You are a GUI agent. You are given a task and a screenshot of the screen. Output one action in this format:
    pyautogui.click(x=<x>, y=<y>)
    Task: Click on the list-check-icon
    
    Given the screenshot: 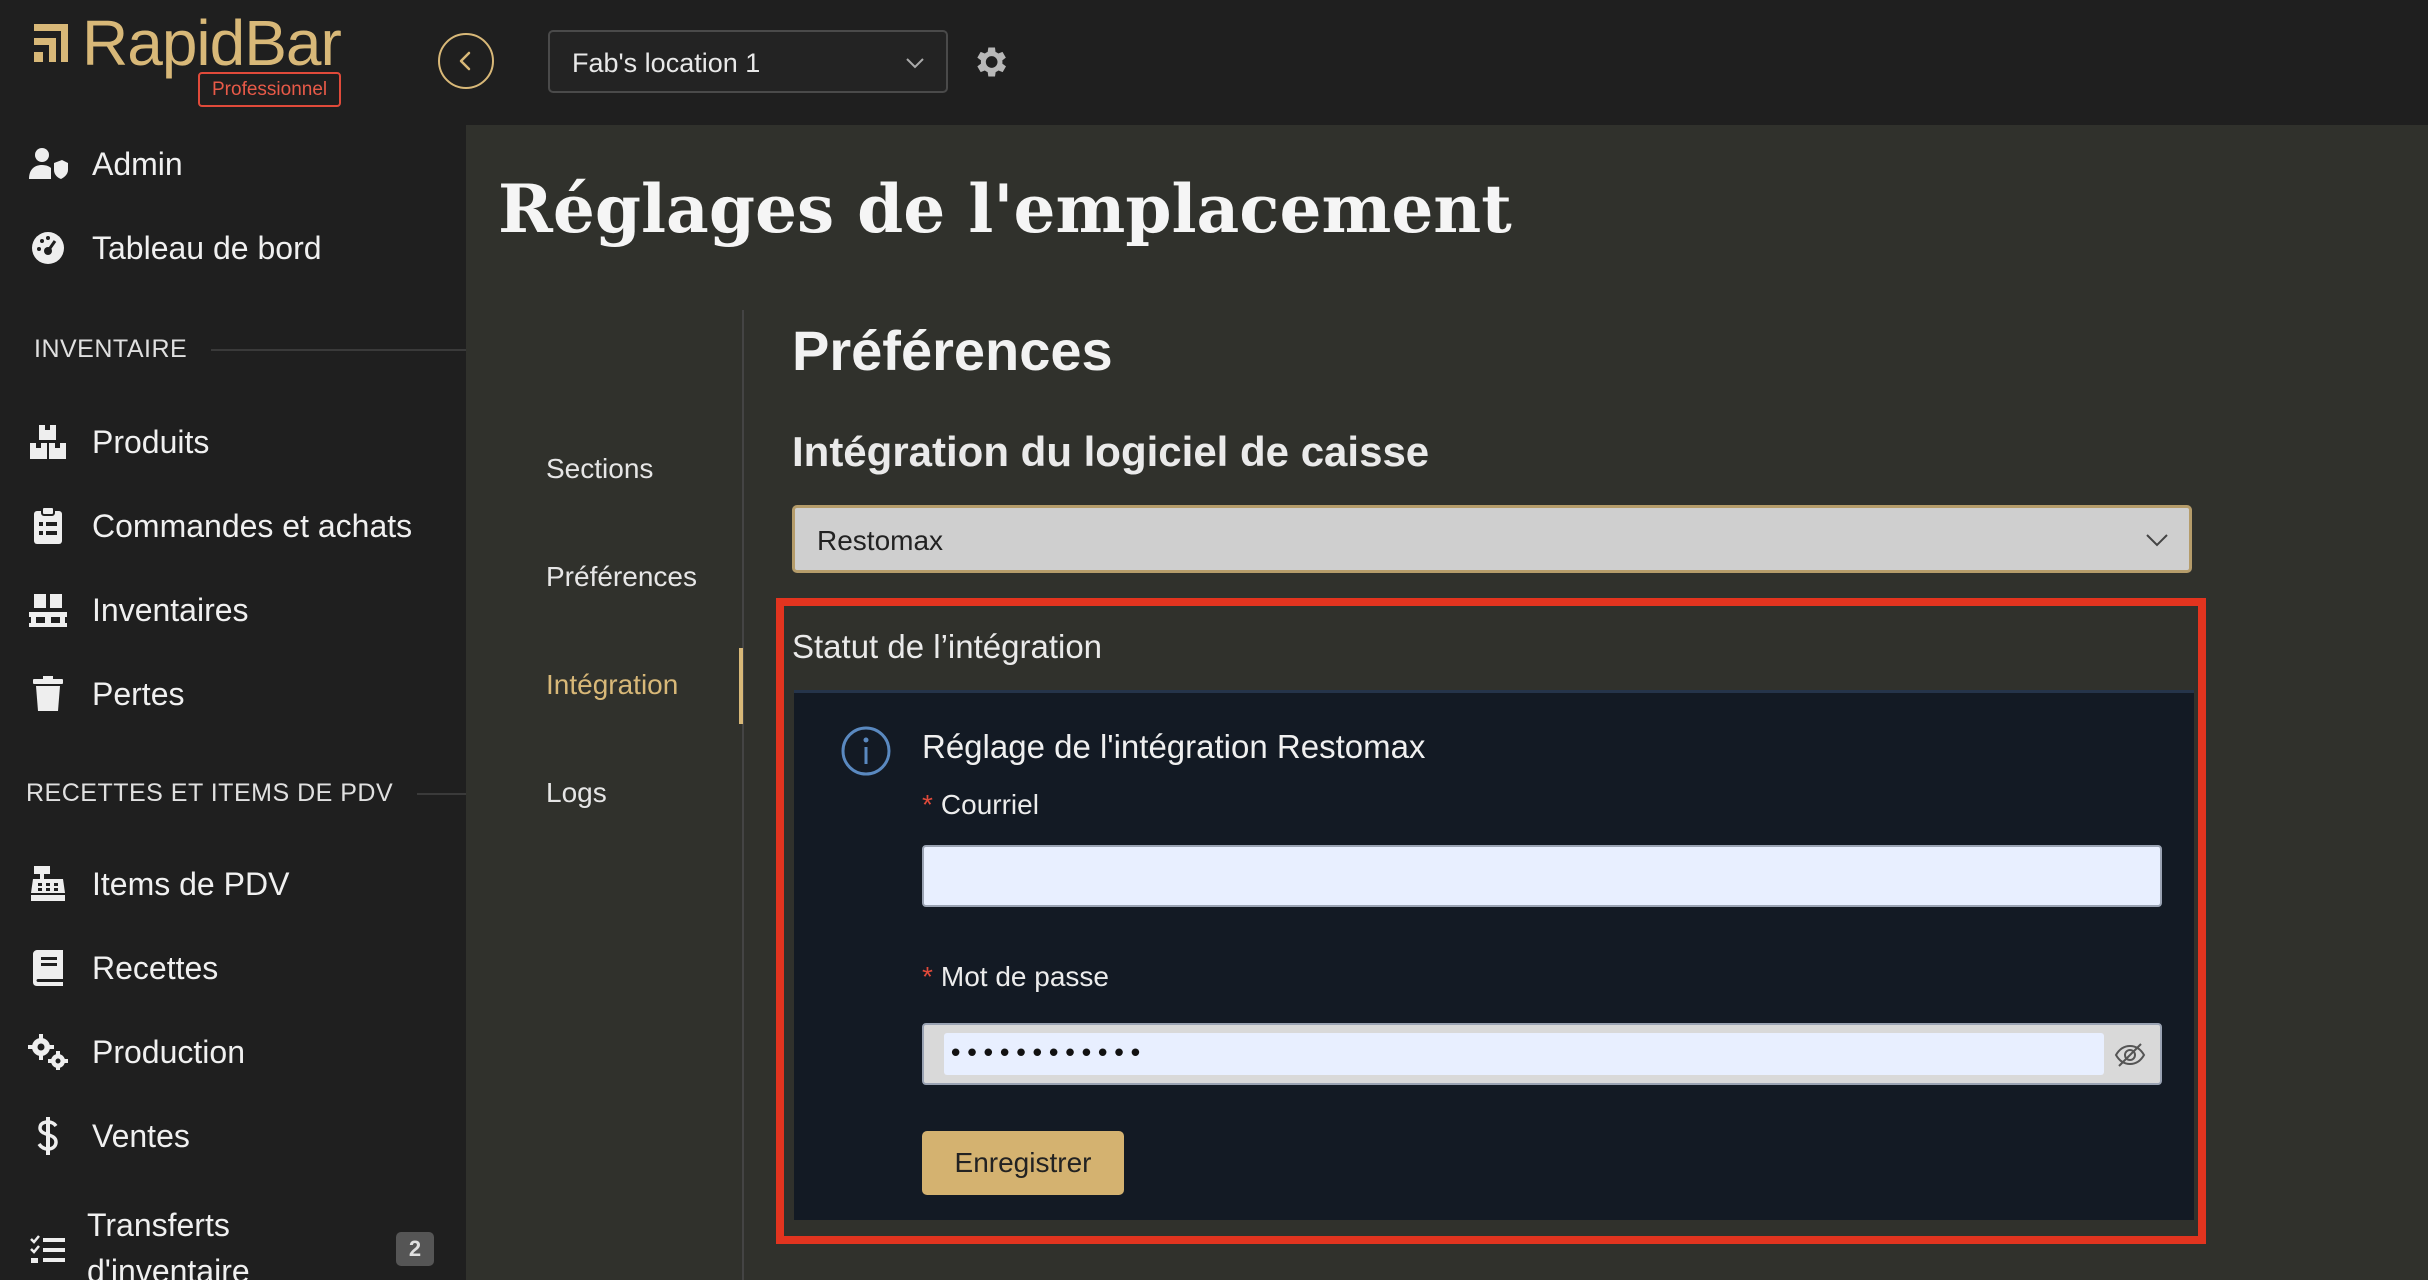 What is the action you would take?
    pyautogui.click(x=48, y=1250)
    